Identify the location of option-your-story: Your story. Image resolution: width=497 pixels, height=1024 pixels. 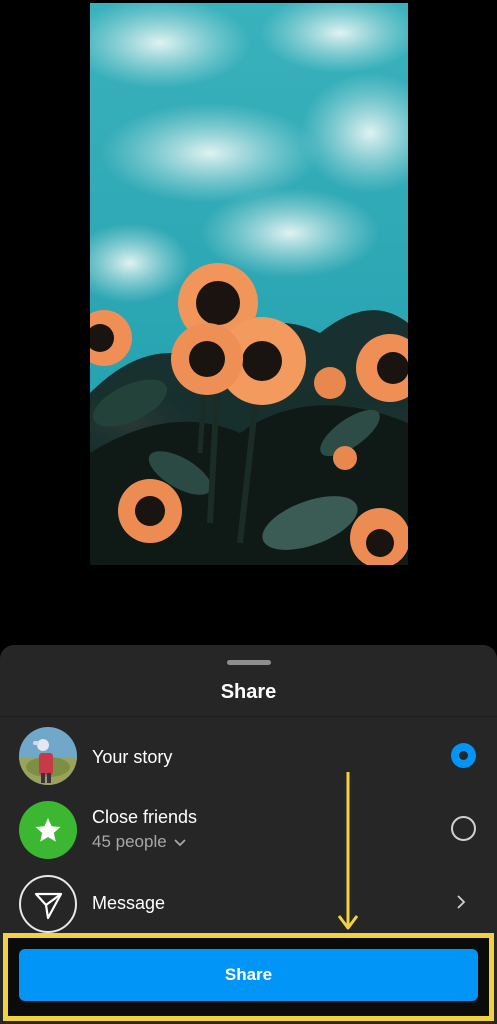
(248, 759).